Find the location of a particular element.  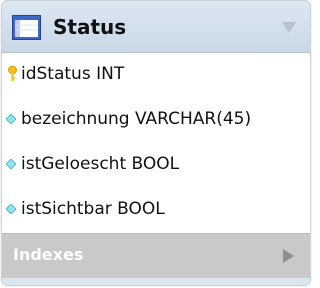

table-title: Status is located at coordinates (90, 27).